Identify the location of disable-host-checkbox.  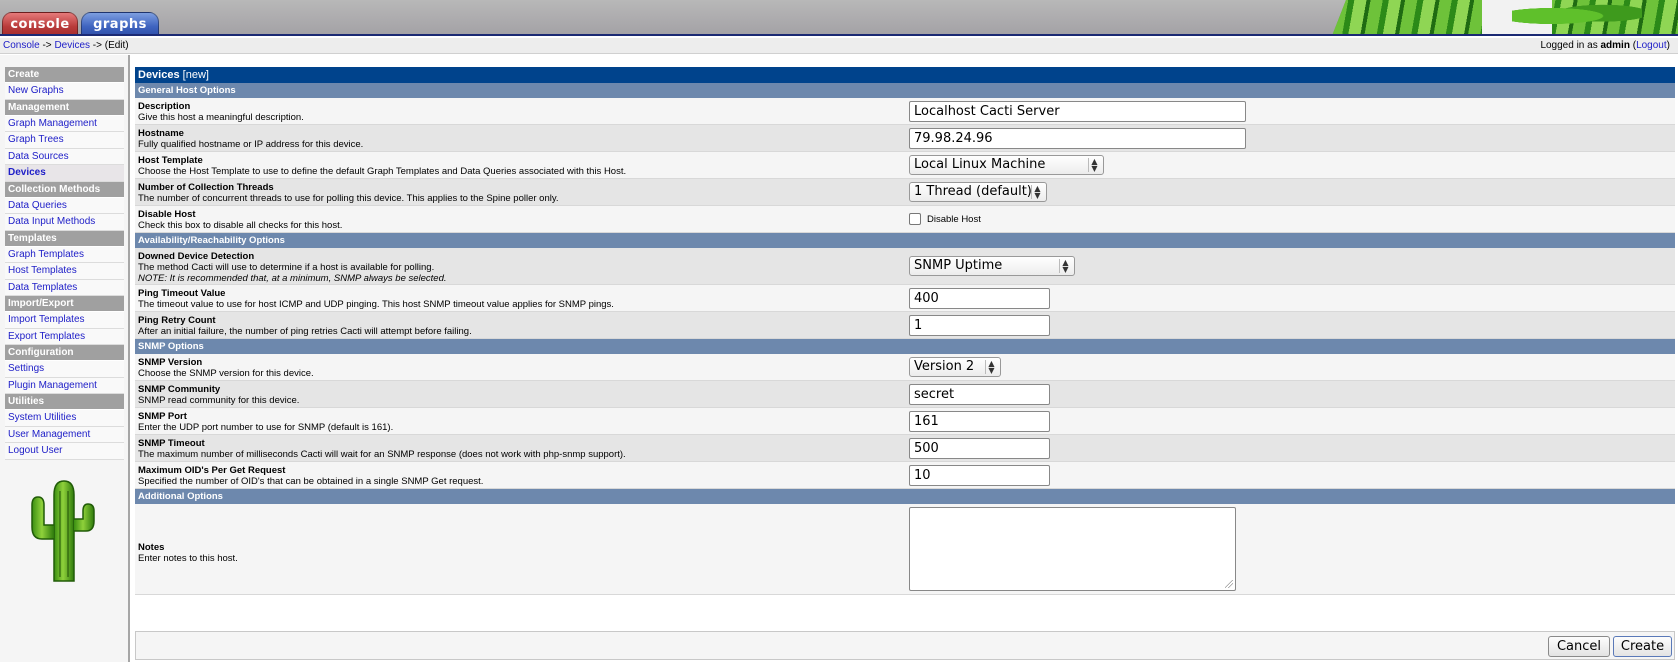
(915, 219).